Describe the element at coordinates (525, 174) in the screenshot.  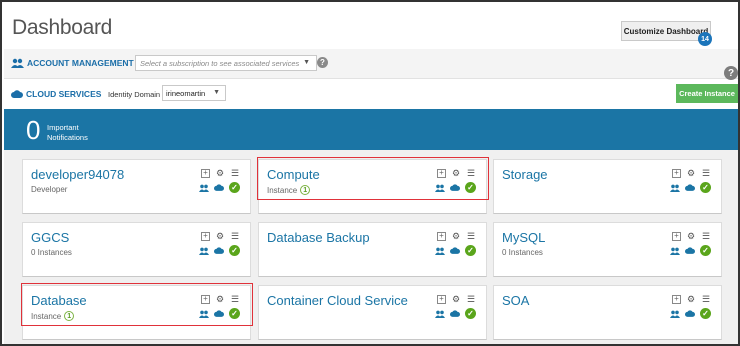
I see `service-tile-name: Storage` at that location.